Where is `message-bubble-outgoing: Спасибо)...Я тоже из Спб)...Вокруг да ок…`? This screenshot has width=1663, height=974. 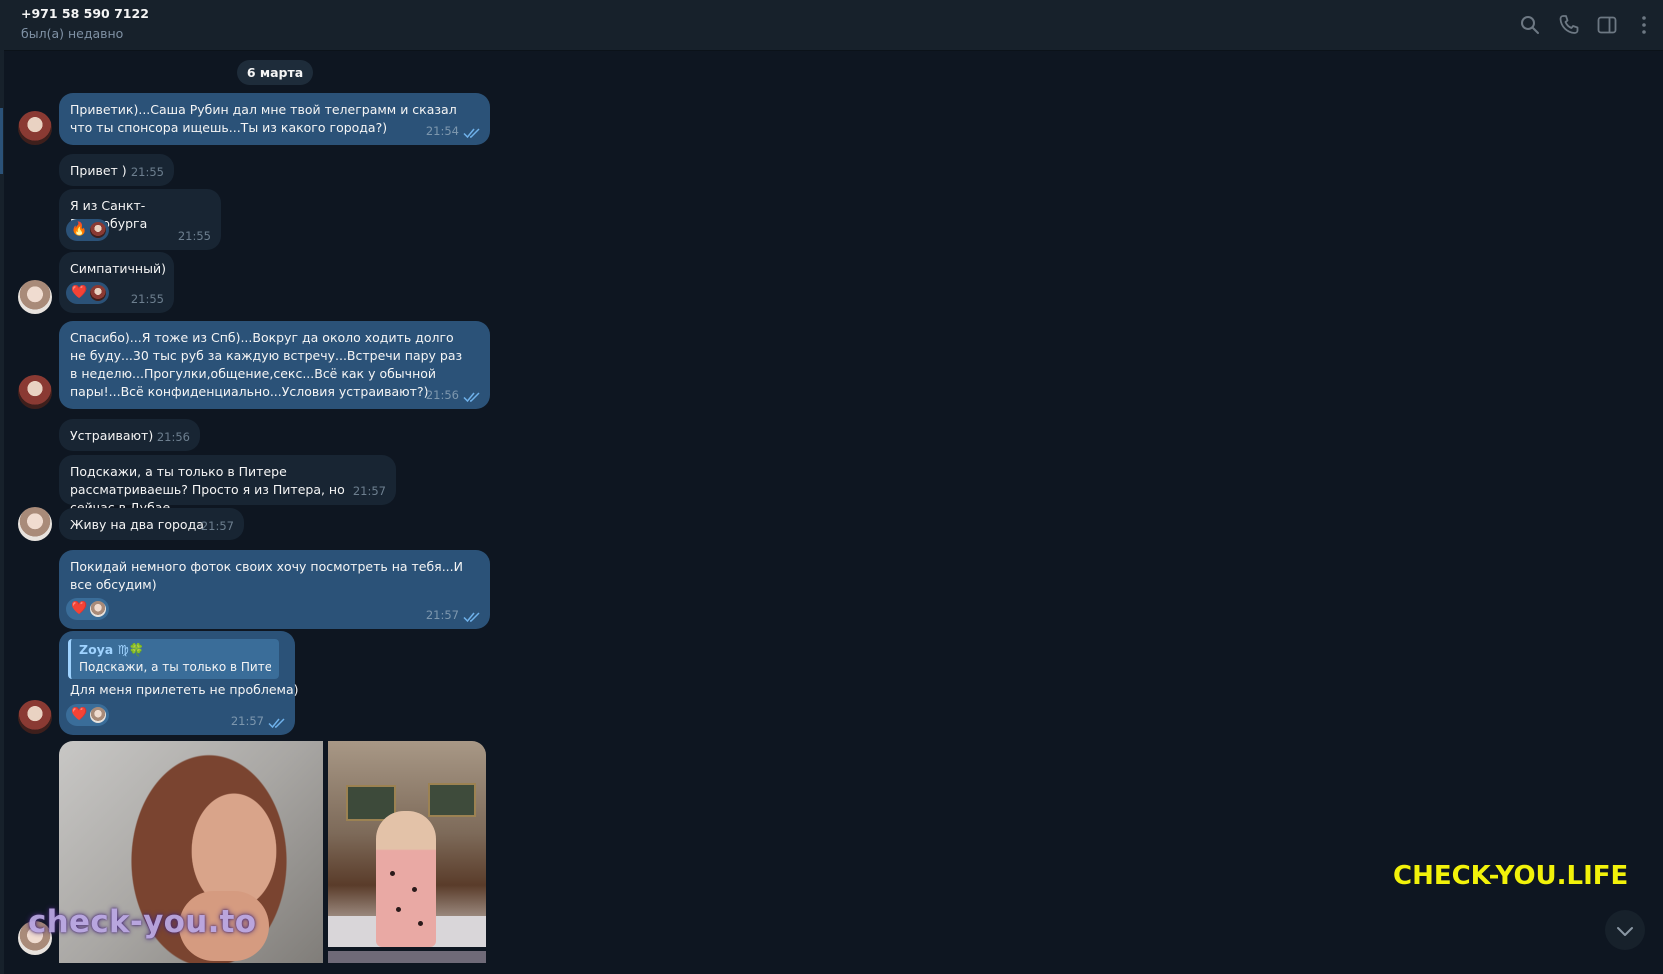
message-bubble-outgoing: Спасибо)...Я тоже из Спб)...Вокруг да ок… is located at coordinates (274, 365).